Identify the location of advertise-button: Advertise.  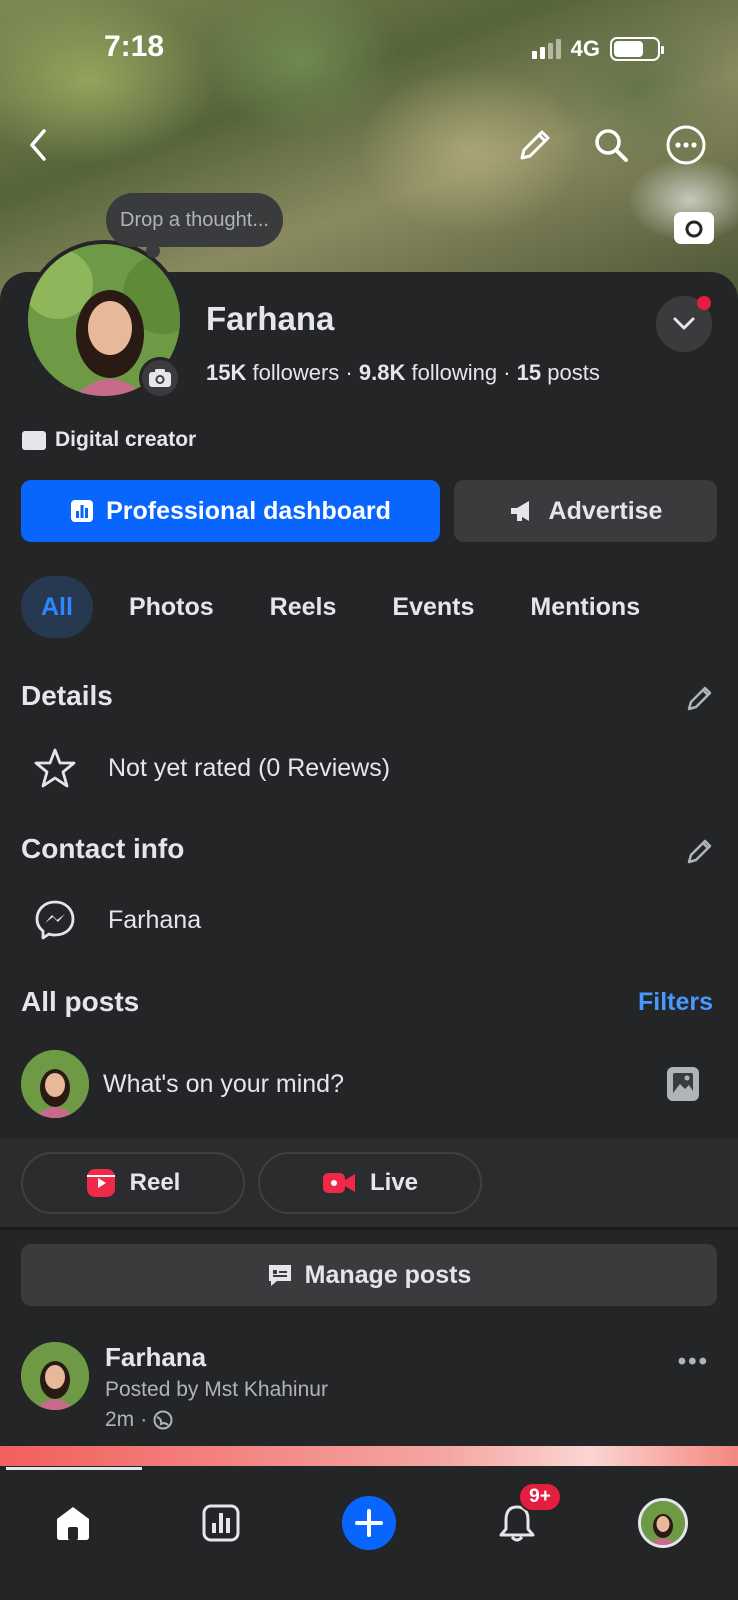
(585, 511).